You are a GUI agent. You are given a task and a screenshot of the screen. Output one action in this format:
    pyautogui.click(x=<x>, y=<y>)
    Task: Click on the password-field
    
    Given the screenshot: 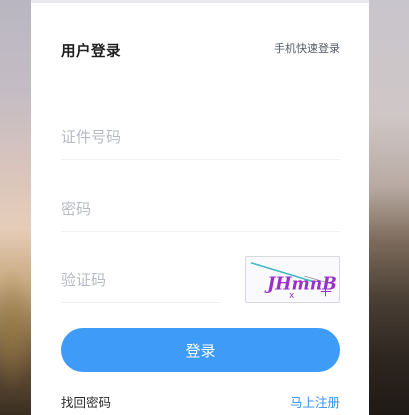 What is the action you would take?
    pyautogui.click(x=200, y=211)
    